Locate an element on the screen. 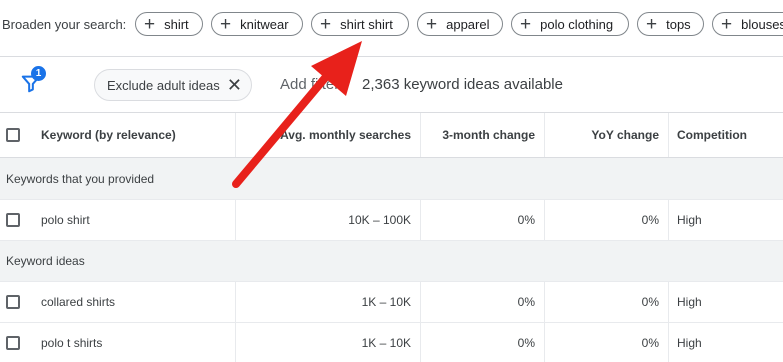 The image size is (783, 362). broaden-chip-polo-clothing: + polo clothing is located at coordinates (570, 24).